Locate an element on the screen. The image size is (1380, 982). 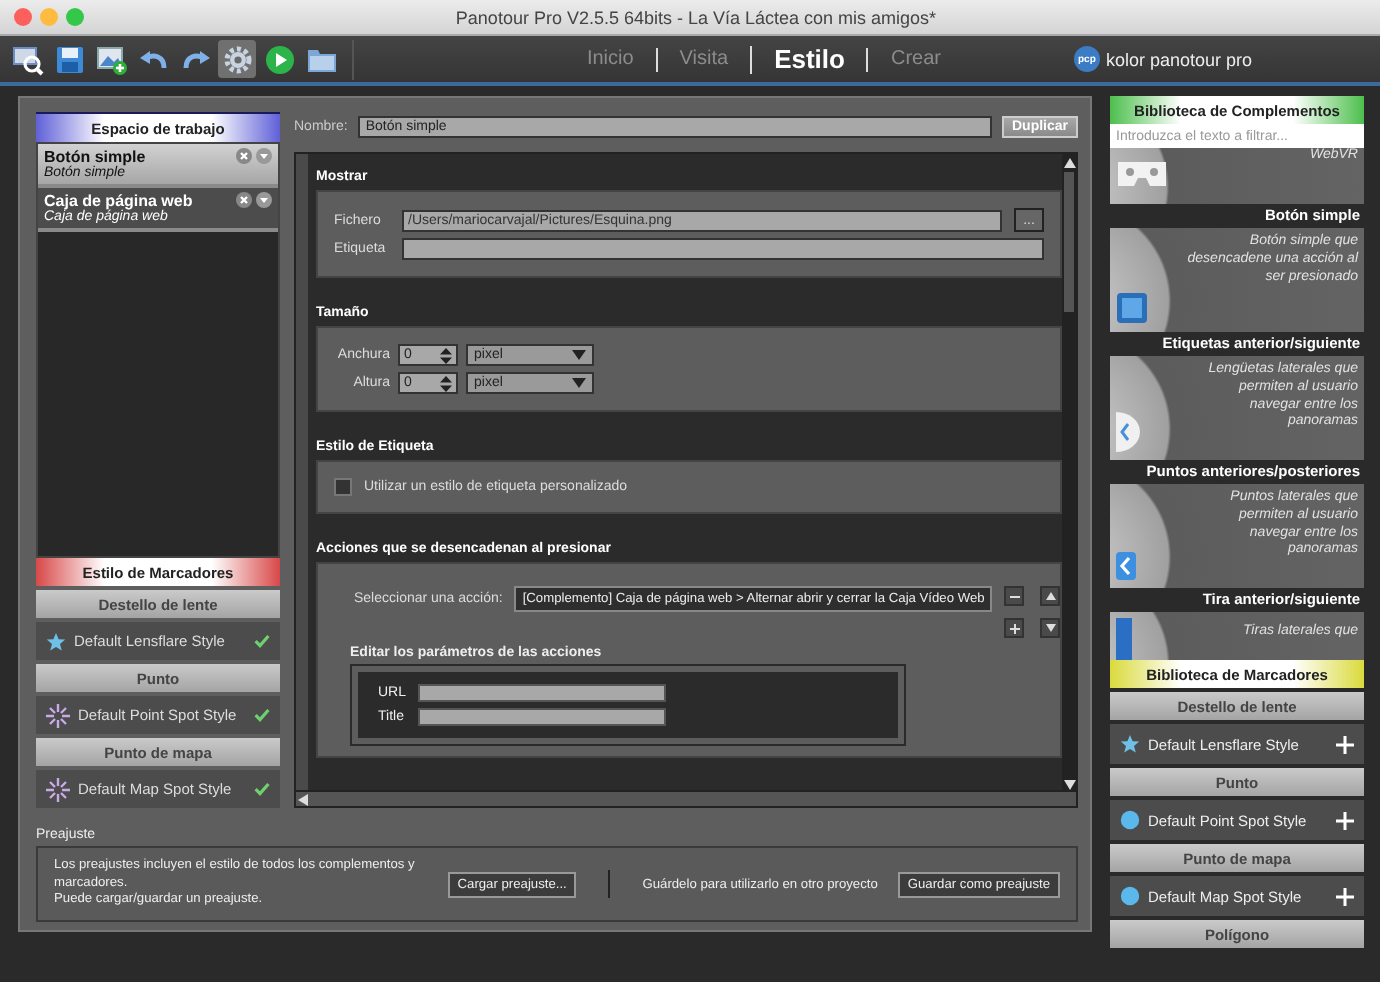
vr-headset-icon is located at coordinates (1142, 176).